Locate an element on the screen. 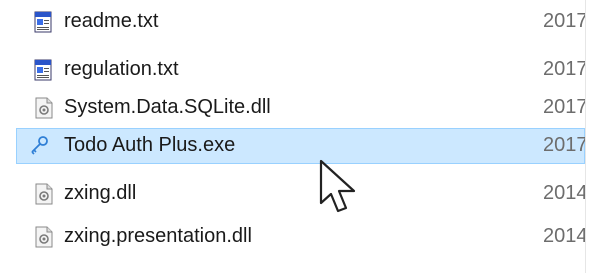  file-row-regulation: regulation.txt 2017 is located at coordinates (294, 70).